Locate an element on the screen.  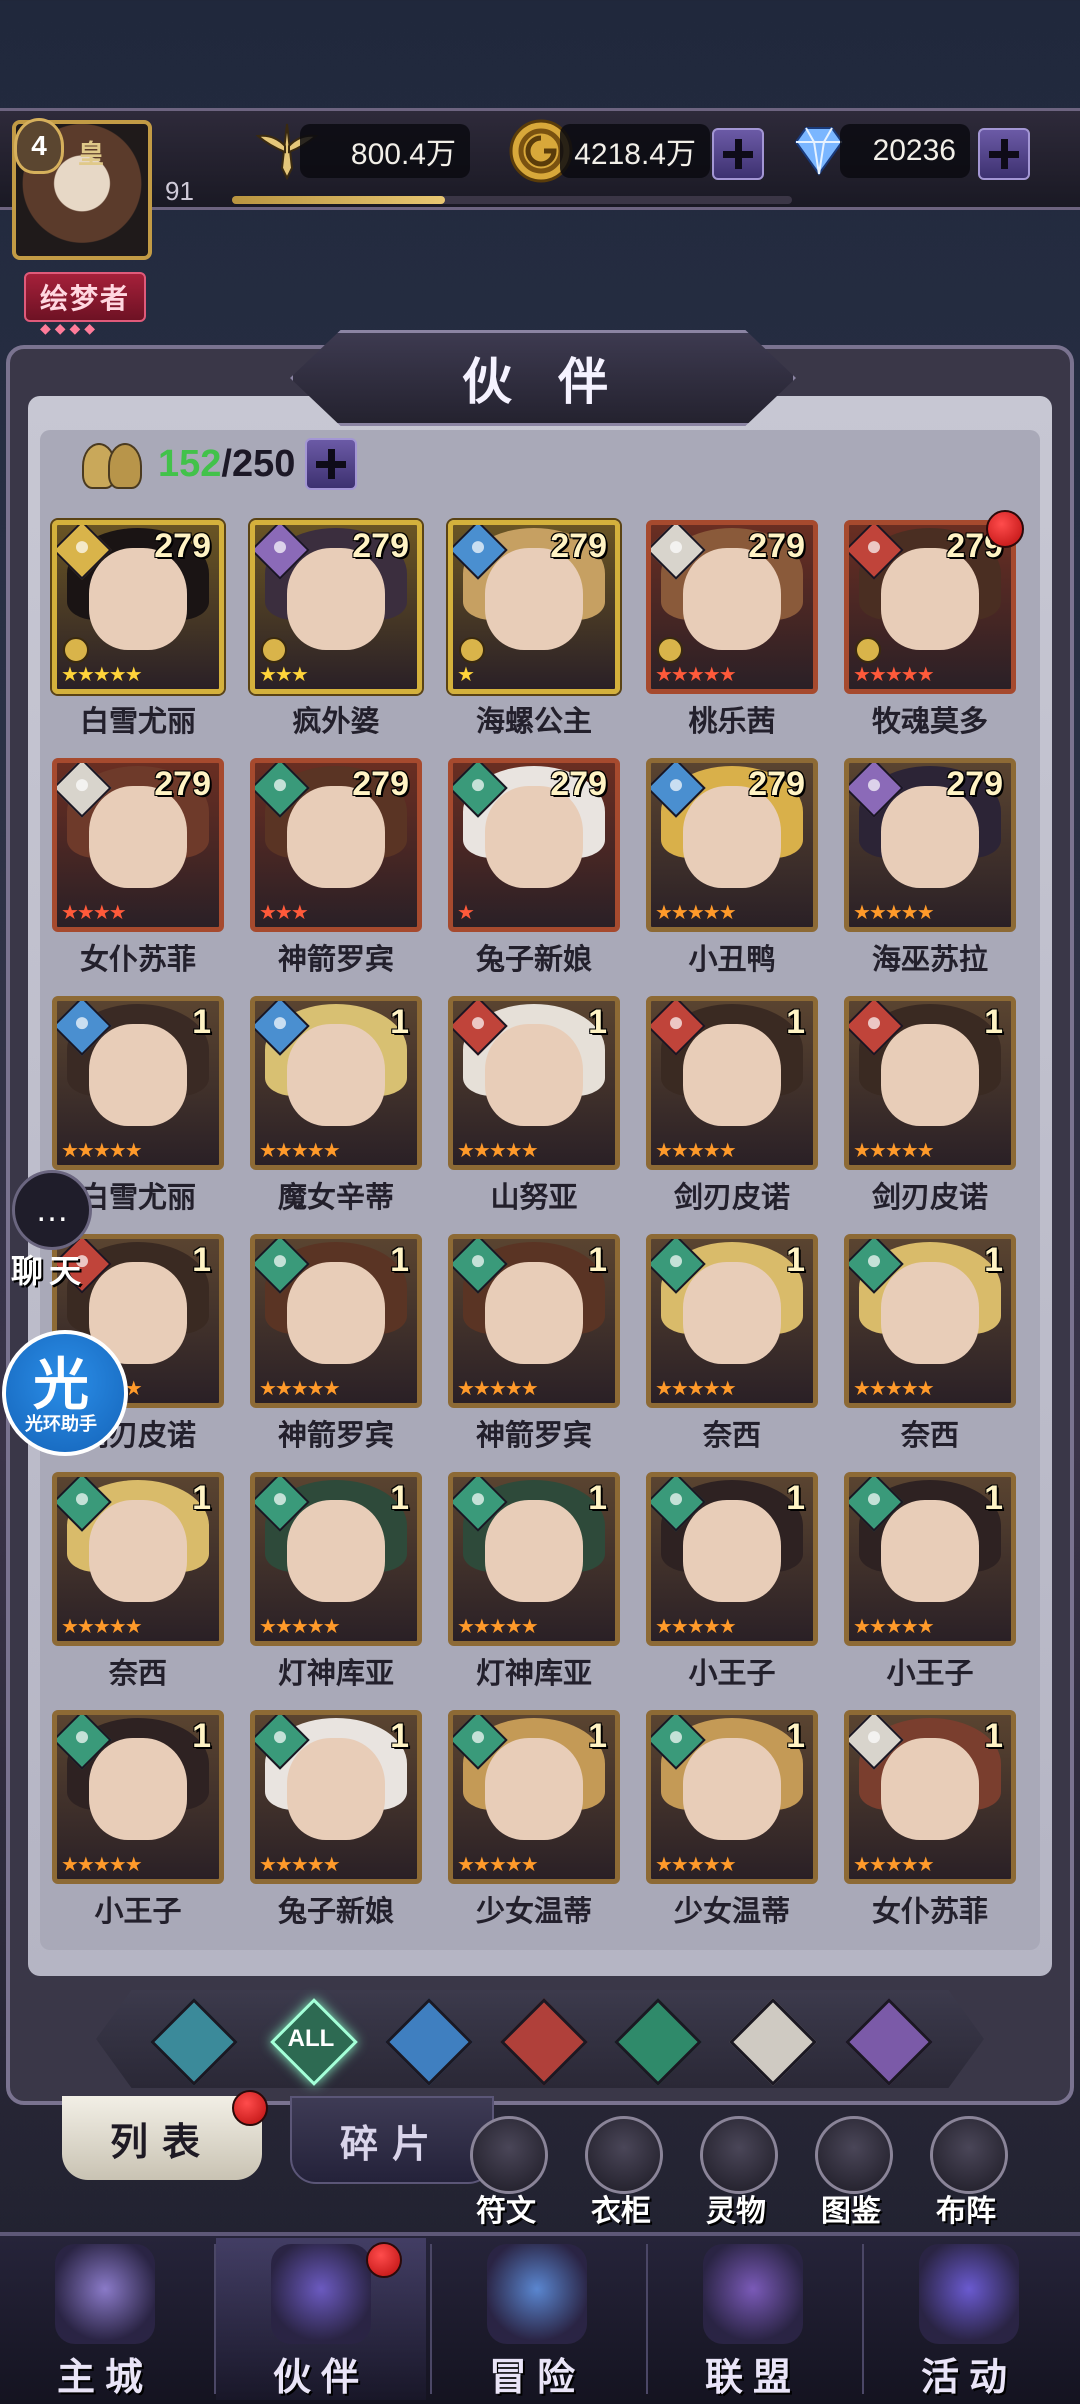
filter-all-button: ALL is located at coordinates (314, 2042).